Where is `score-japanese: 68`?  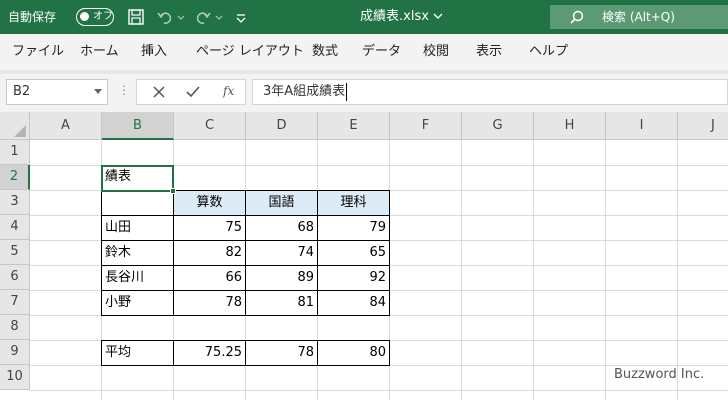
score-japanese: 68 is located at coordinates (281, 228).